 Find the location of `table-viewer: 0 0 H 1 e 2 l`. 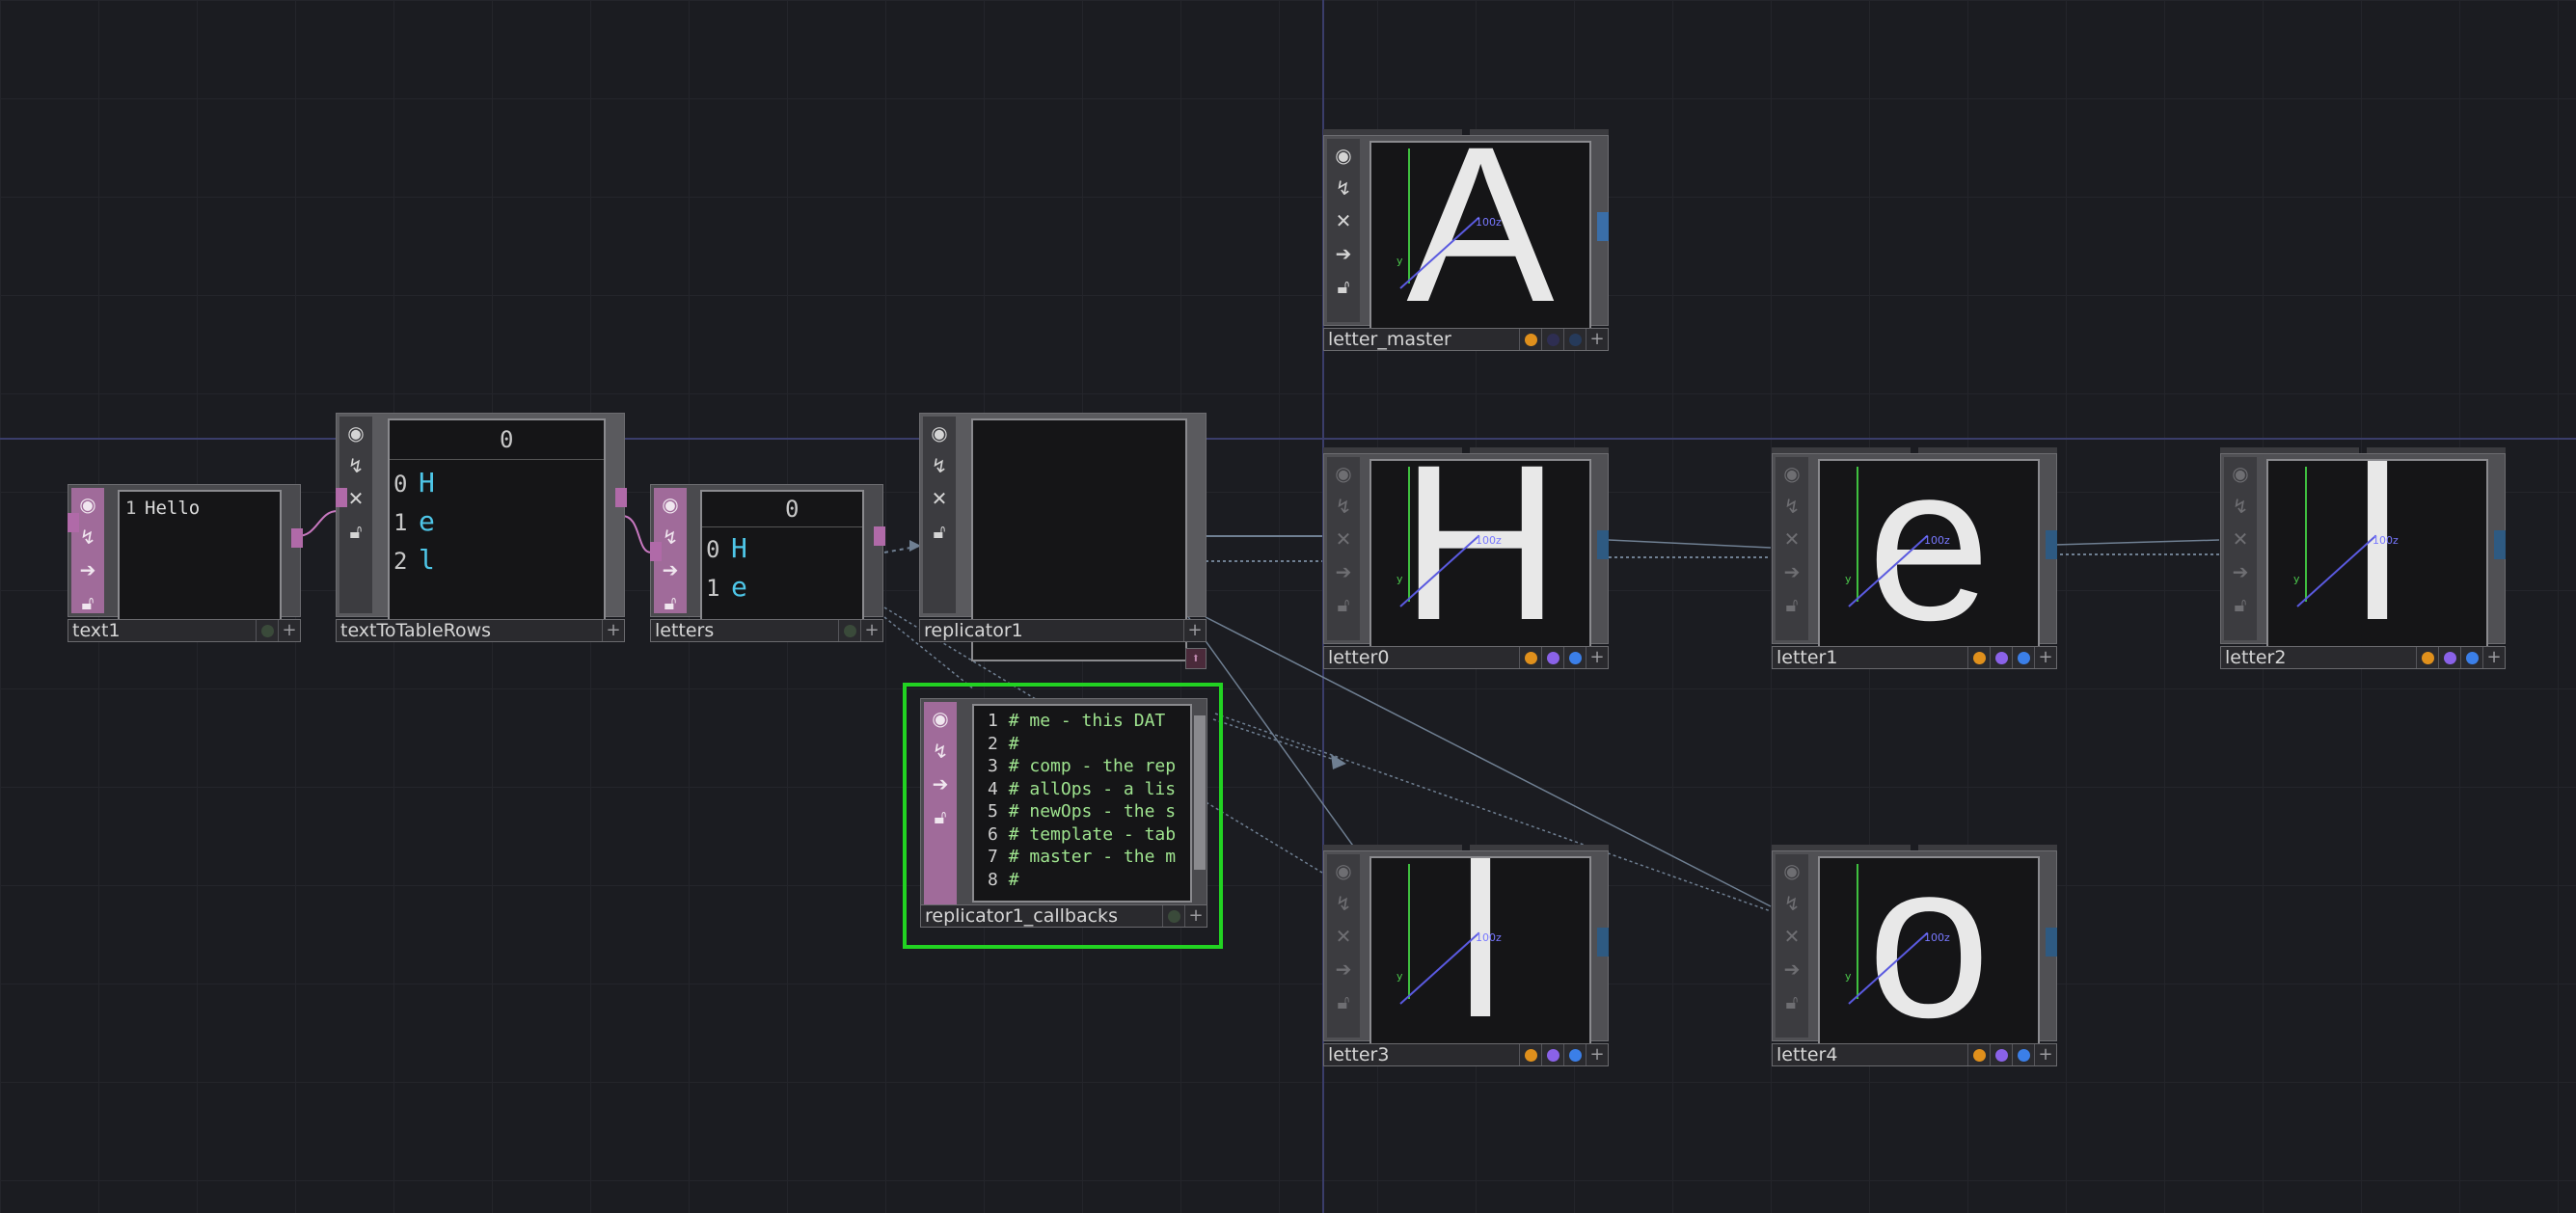

table-viewer: 0 0 H 1 e 2 l is located at coordinates (497, 529).